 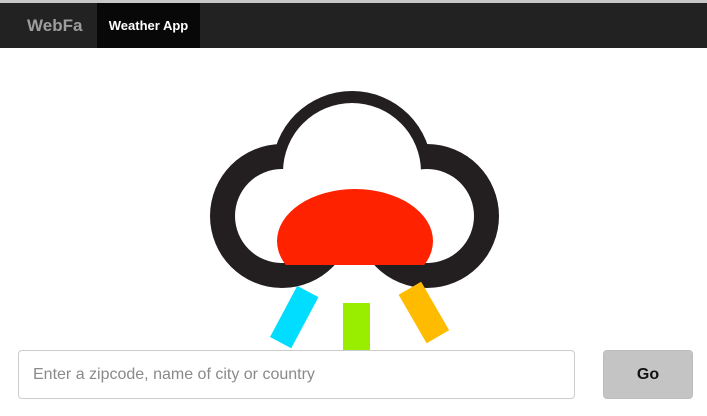 What do you see at coordinates (648, 374) in the screenshot?
I see `go-button: Go` at bounding box center [648, 374].